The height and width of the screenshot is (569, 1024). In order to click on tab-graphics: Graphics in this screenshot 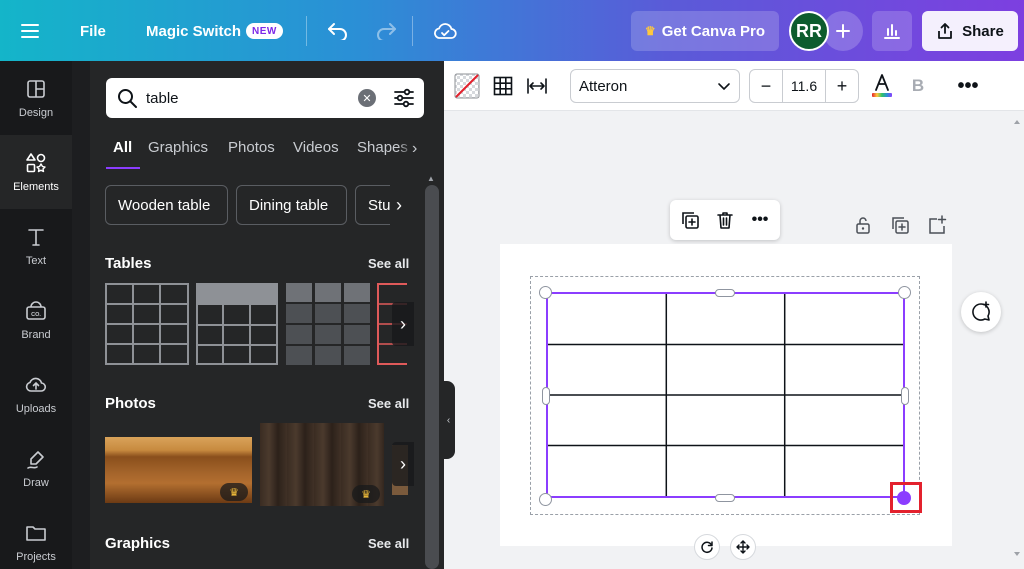, I will do `click(178, 147)`.